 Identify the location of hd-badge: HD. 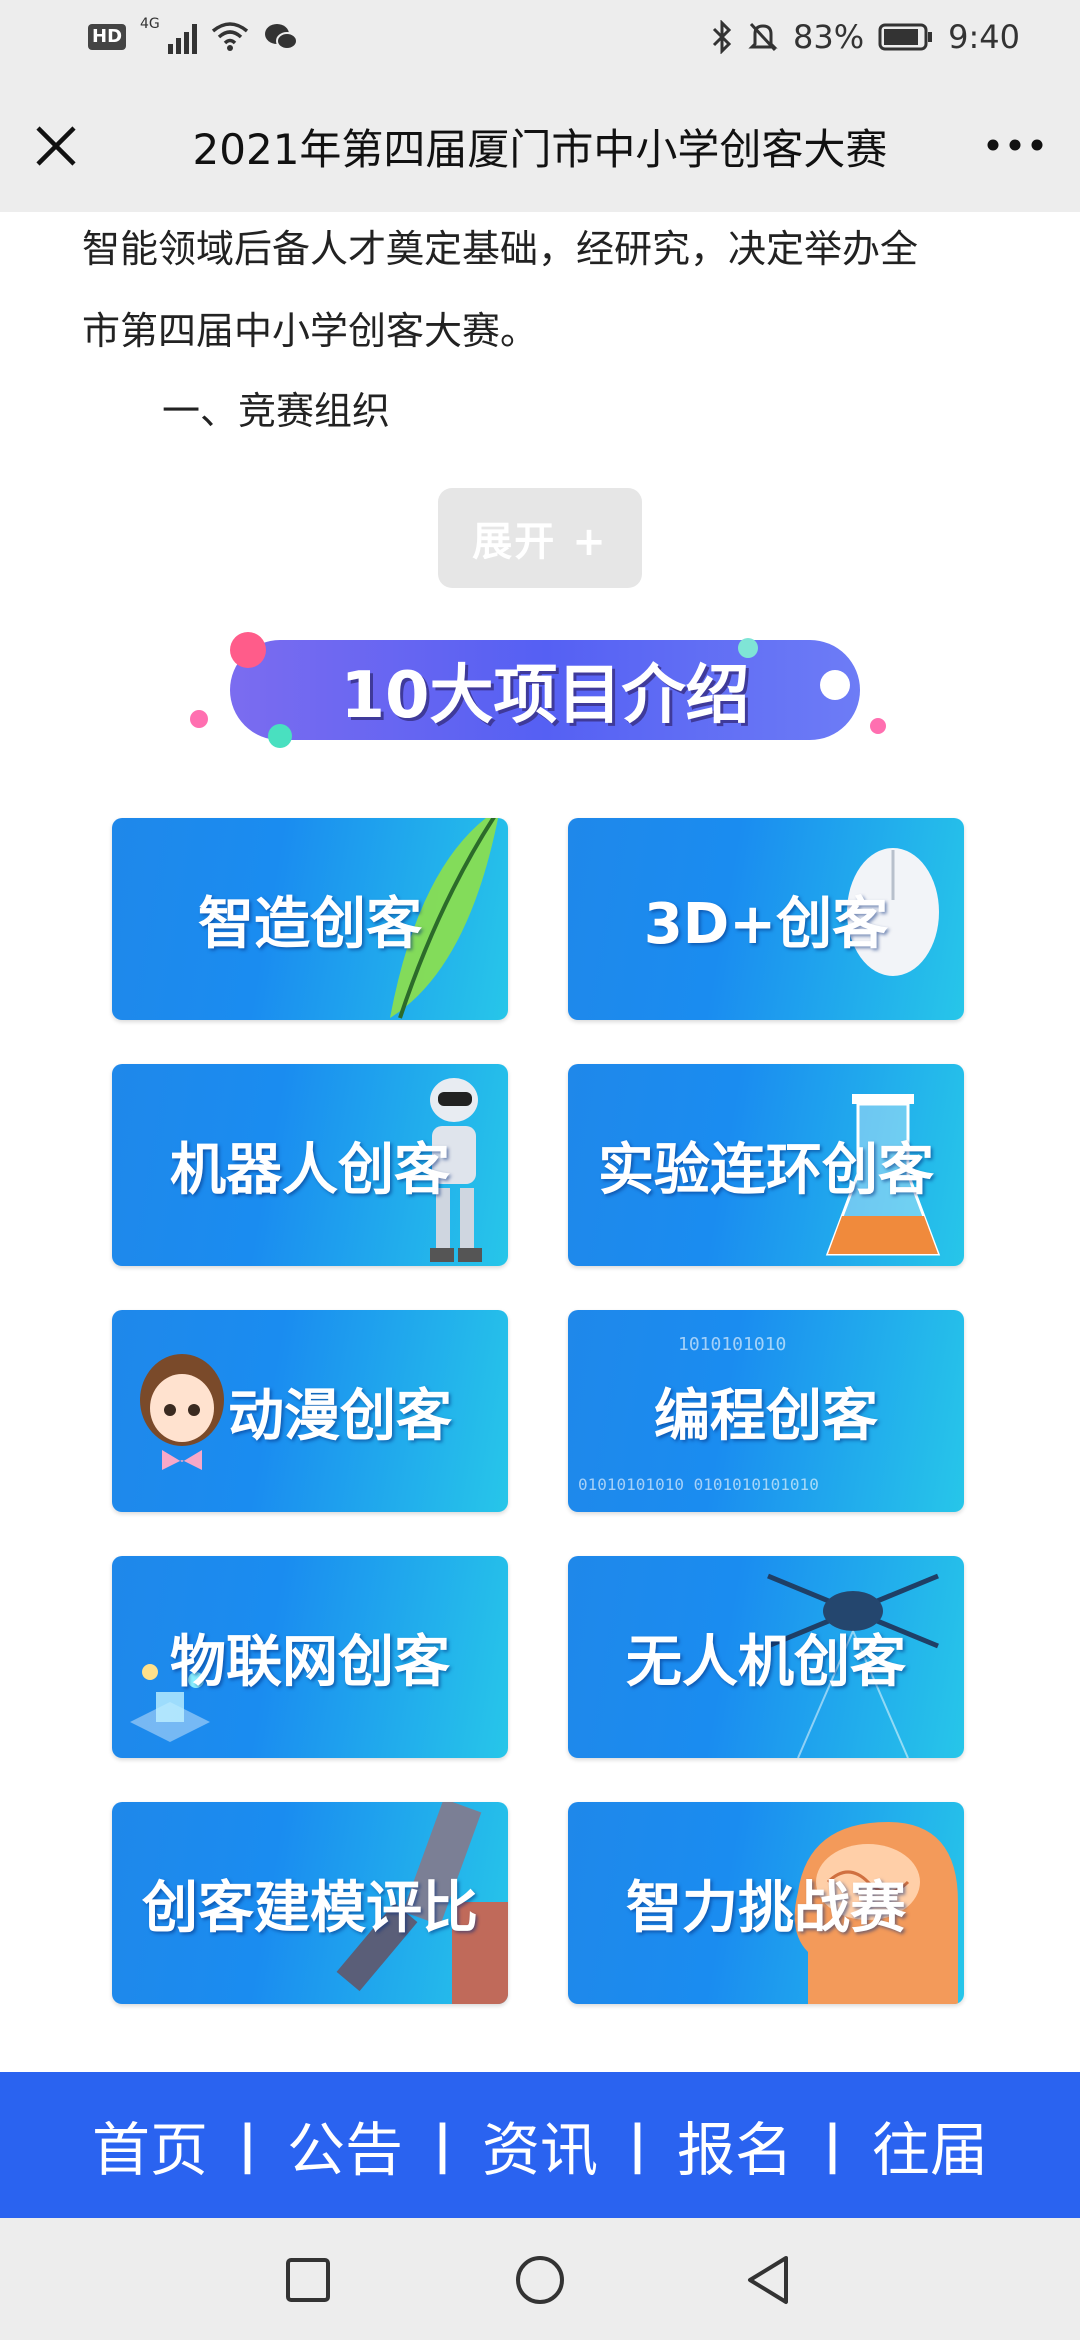
(107, 37).